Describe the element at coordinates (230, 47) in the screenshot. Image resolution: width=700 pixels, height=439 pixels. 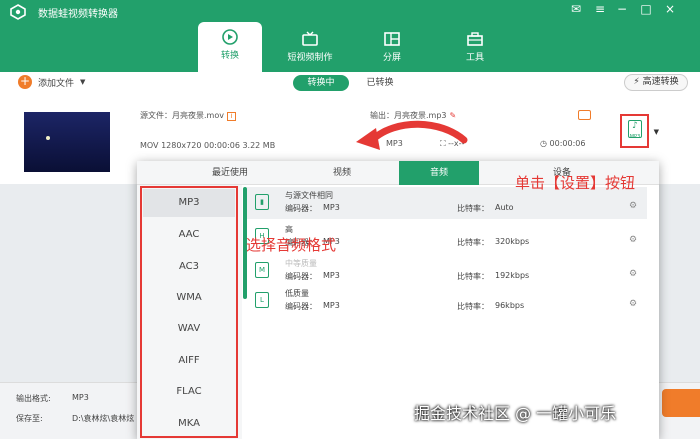
I see `tab-convert: 转换` at that location.